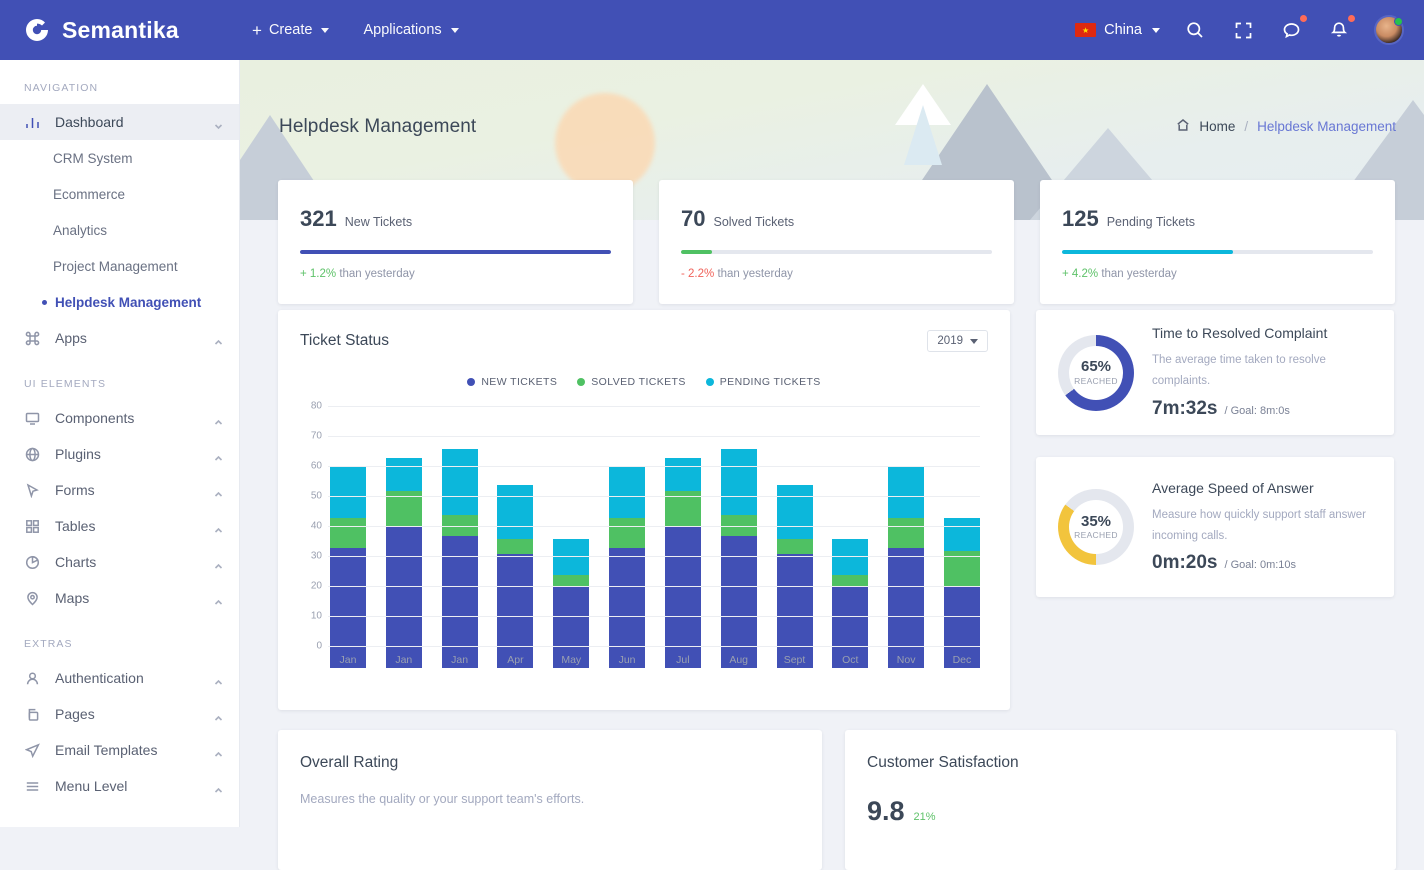 The image size is (1424, 870). I want to click on chart-x-axis: Jan Jan Jan Apr May Jun Jul Aug Sept Oct Nov Dec, so click(655, 660).